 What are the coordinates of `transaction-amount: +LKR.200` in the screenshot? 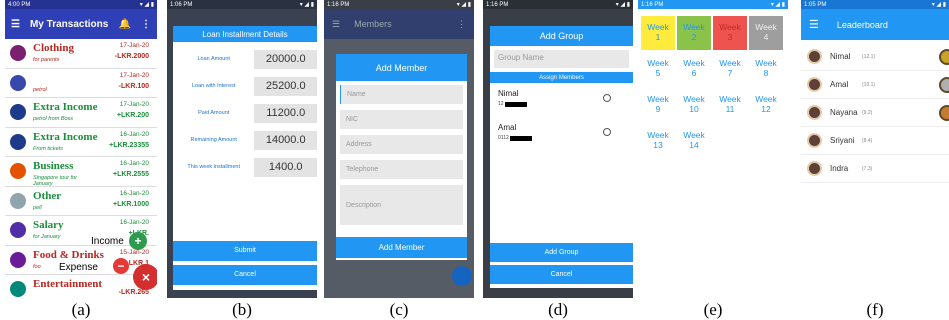 It's located at (132, 115).